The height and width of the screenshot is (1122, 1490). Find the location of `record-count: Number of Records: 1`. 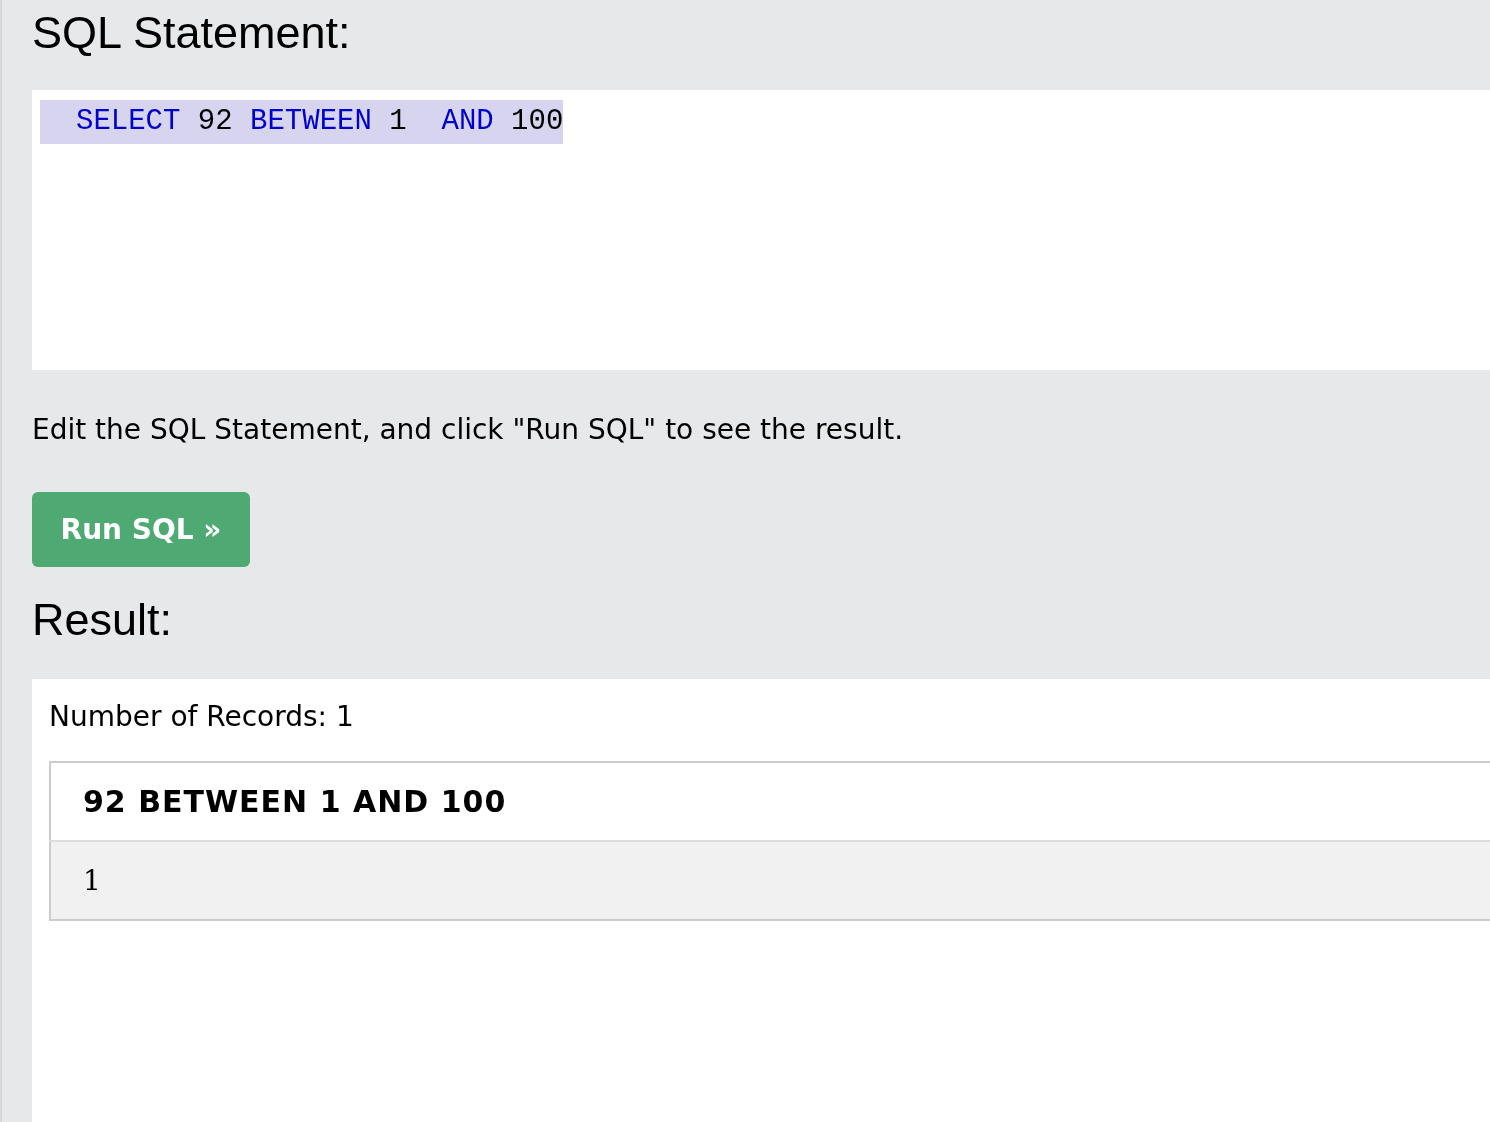

record-count: Number of Records: 1 is located at coordinates (202, 717).